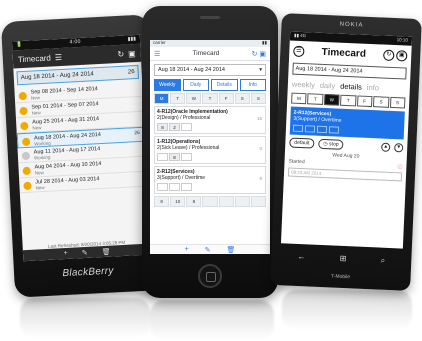  What do you see at coordinates (210, 276) in the screenshot?
I see `home-button` at bounding box center [210, 276].